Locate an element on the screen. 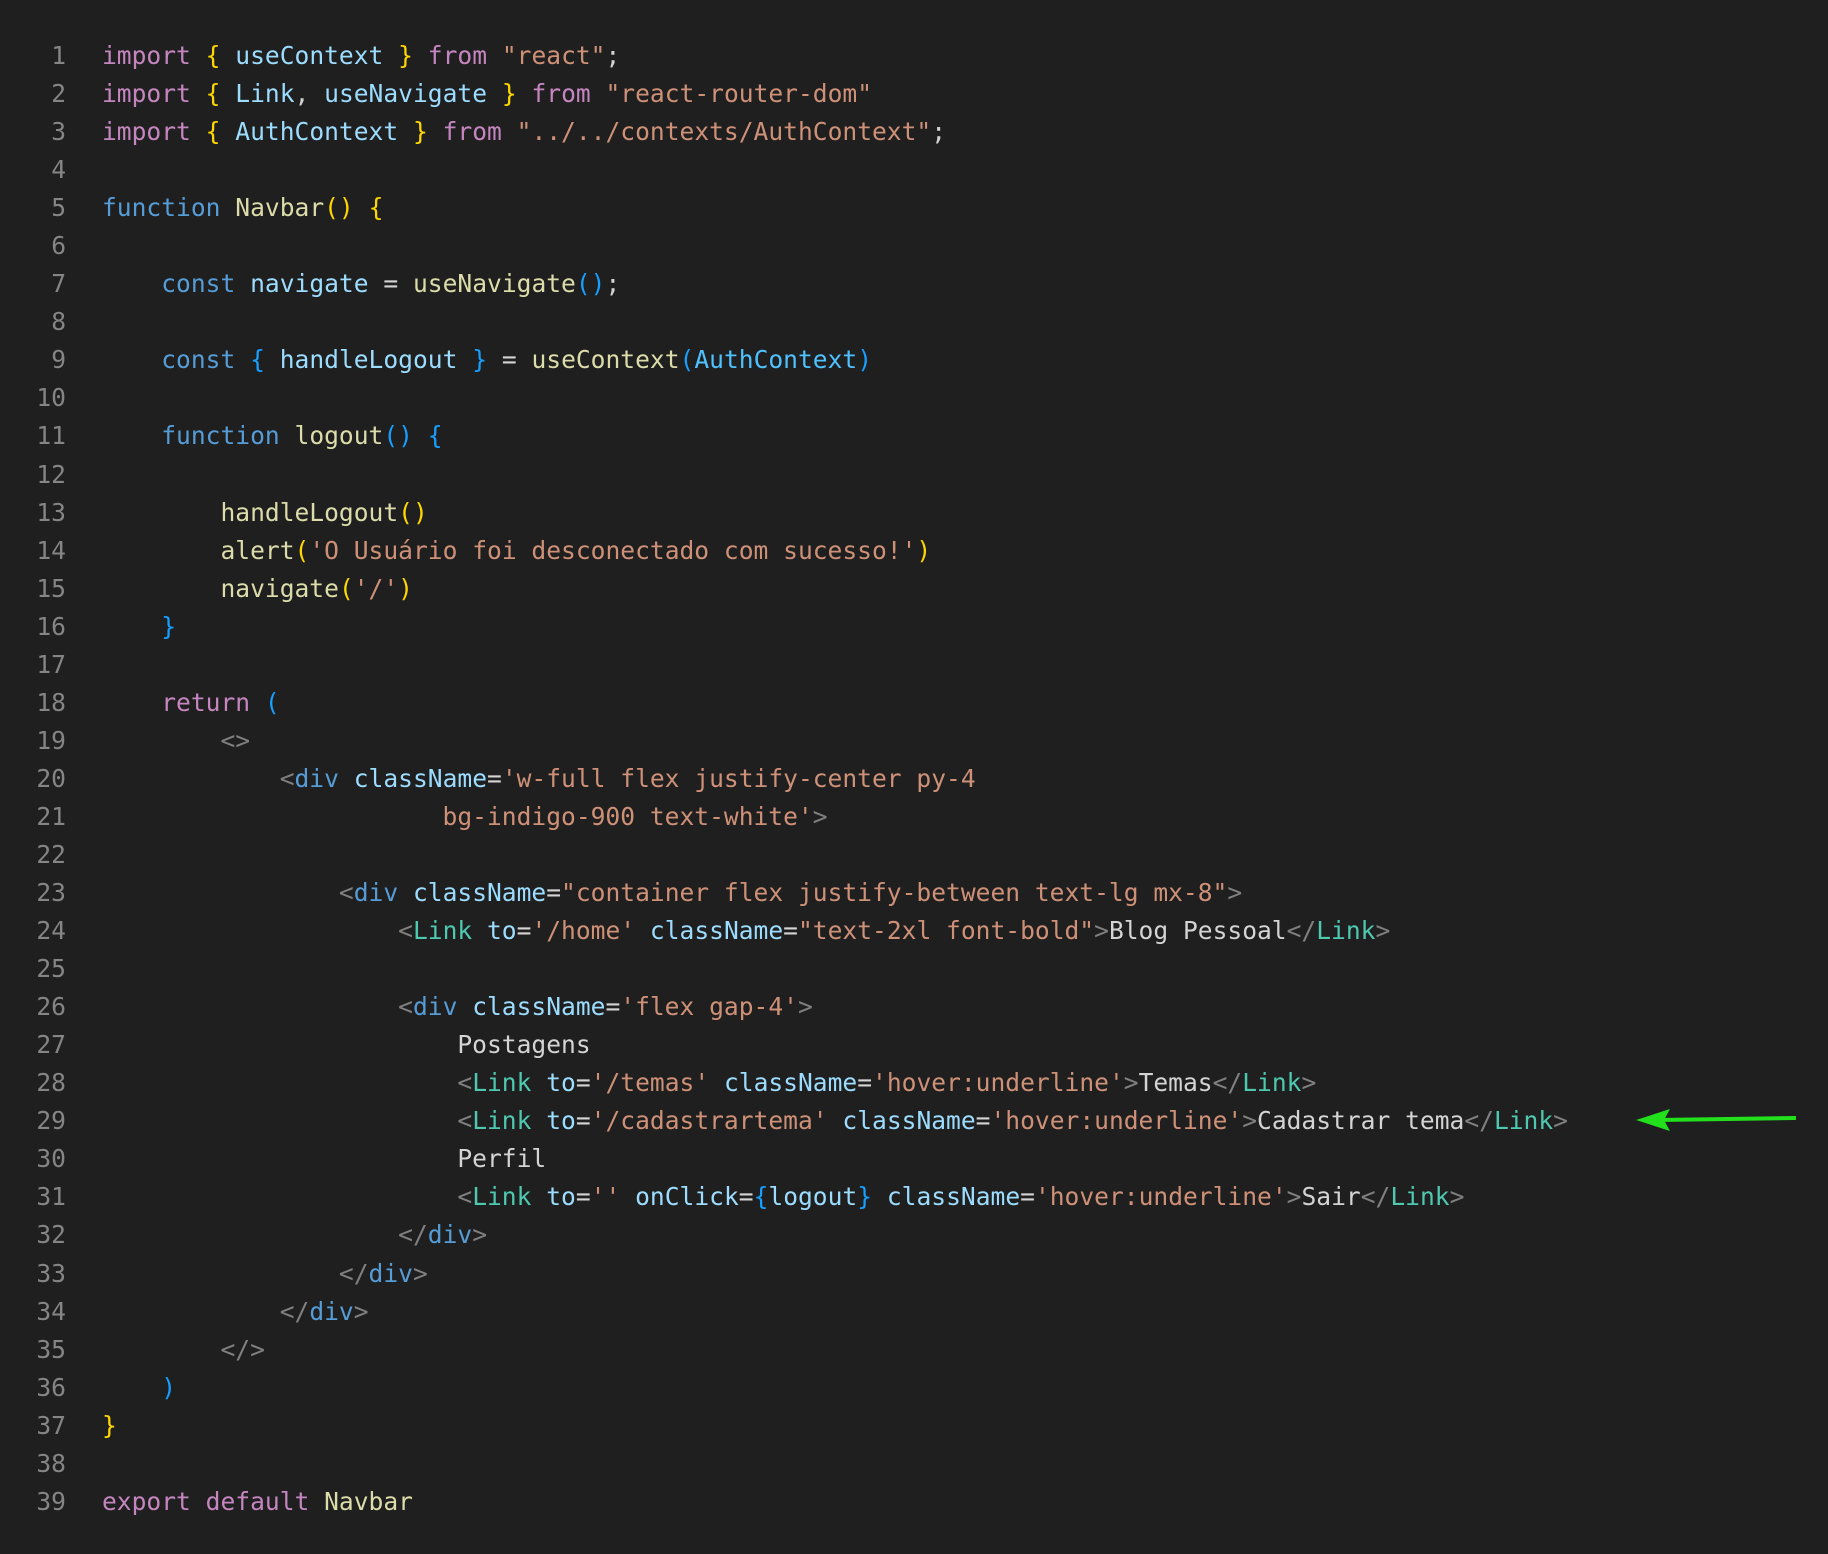 The width and height of the screenshot is (1828, 1554). code-line: 38 is located at coordinates (914, 1464).